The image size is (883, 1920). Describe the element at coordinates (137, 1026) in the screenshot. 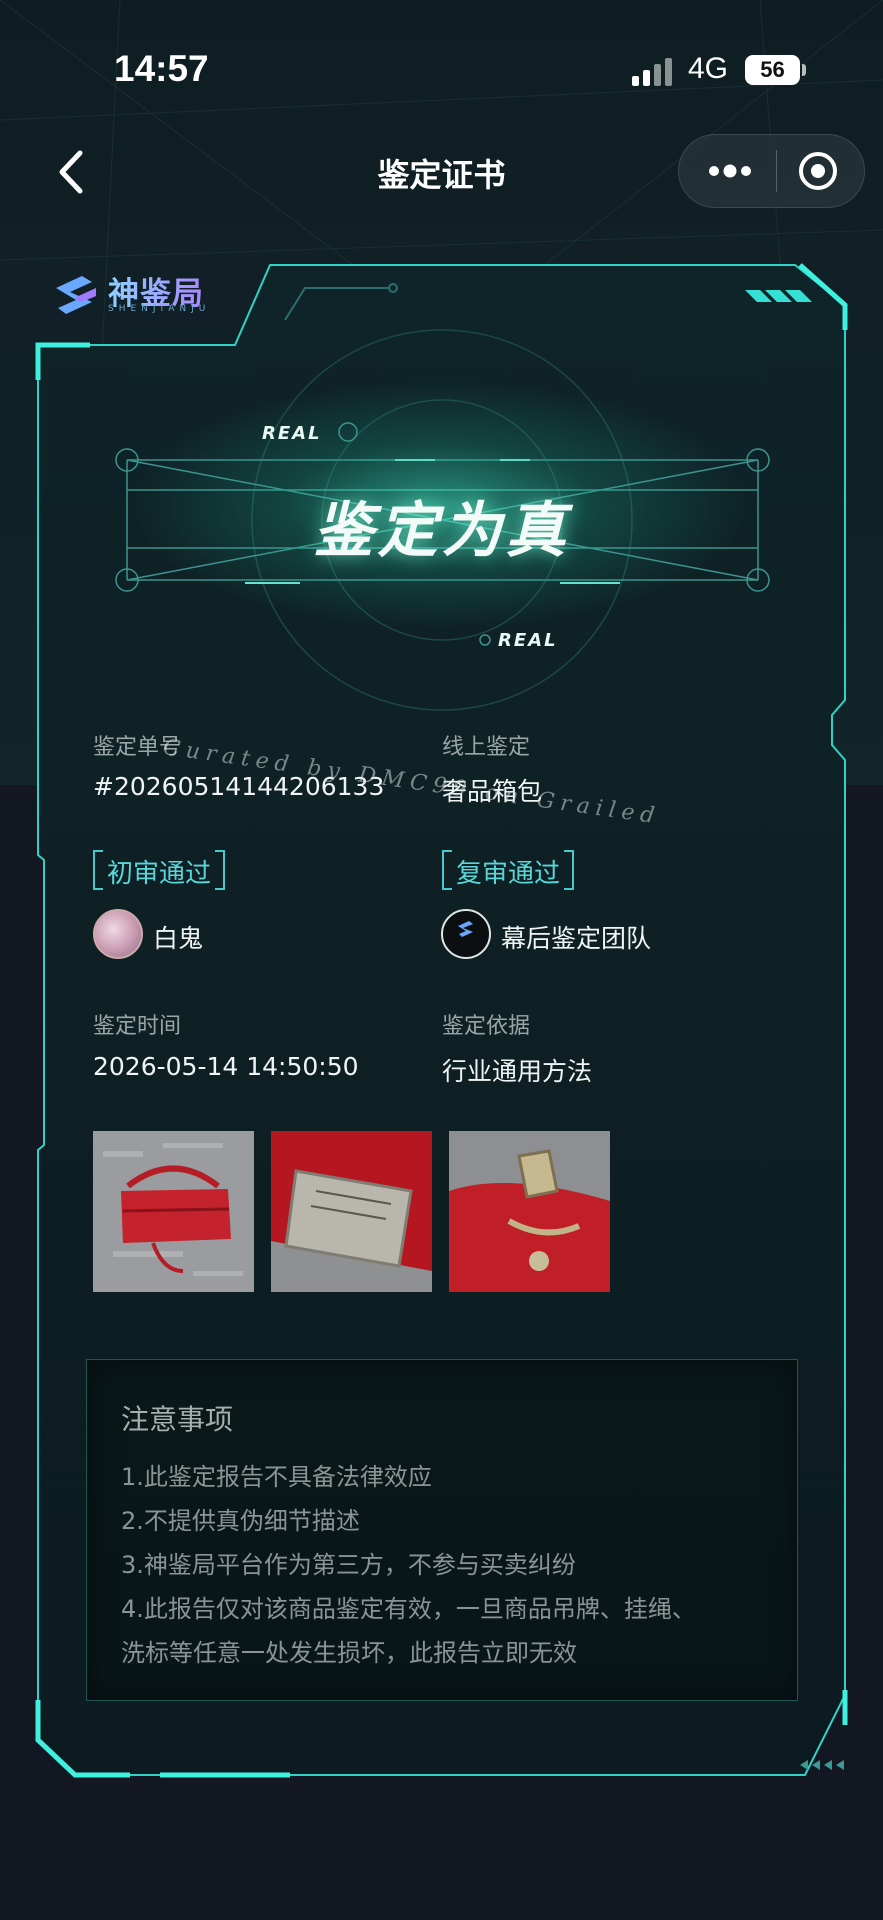

I see `time-label: 鉴定时间` at that location.